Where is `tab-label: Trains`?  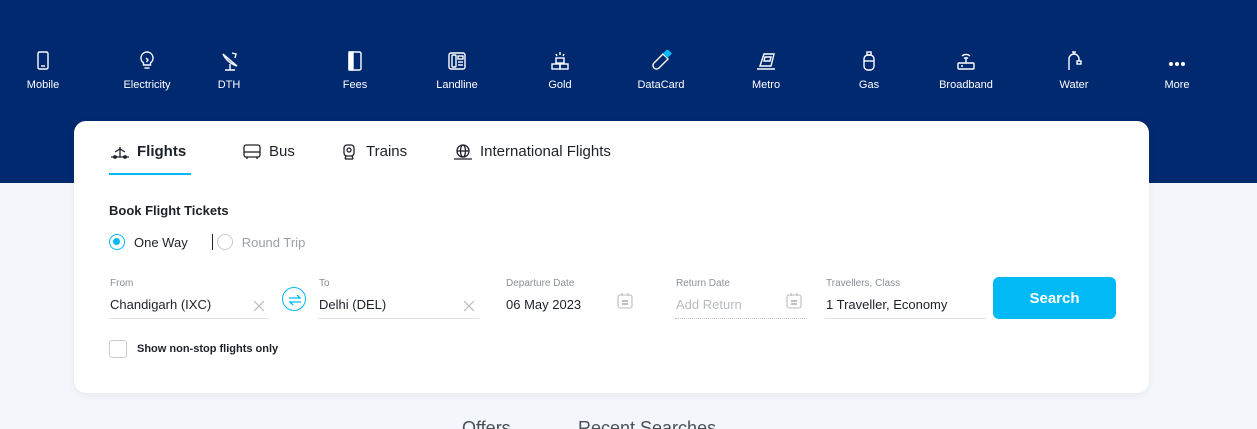 tab-label: Trains is located at coordinates (387, 151).